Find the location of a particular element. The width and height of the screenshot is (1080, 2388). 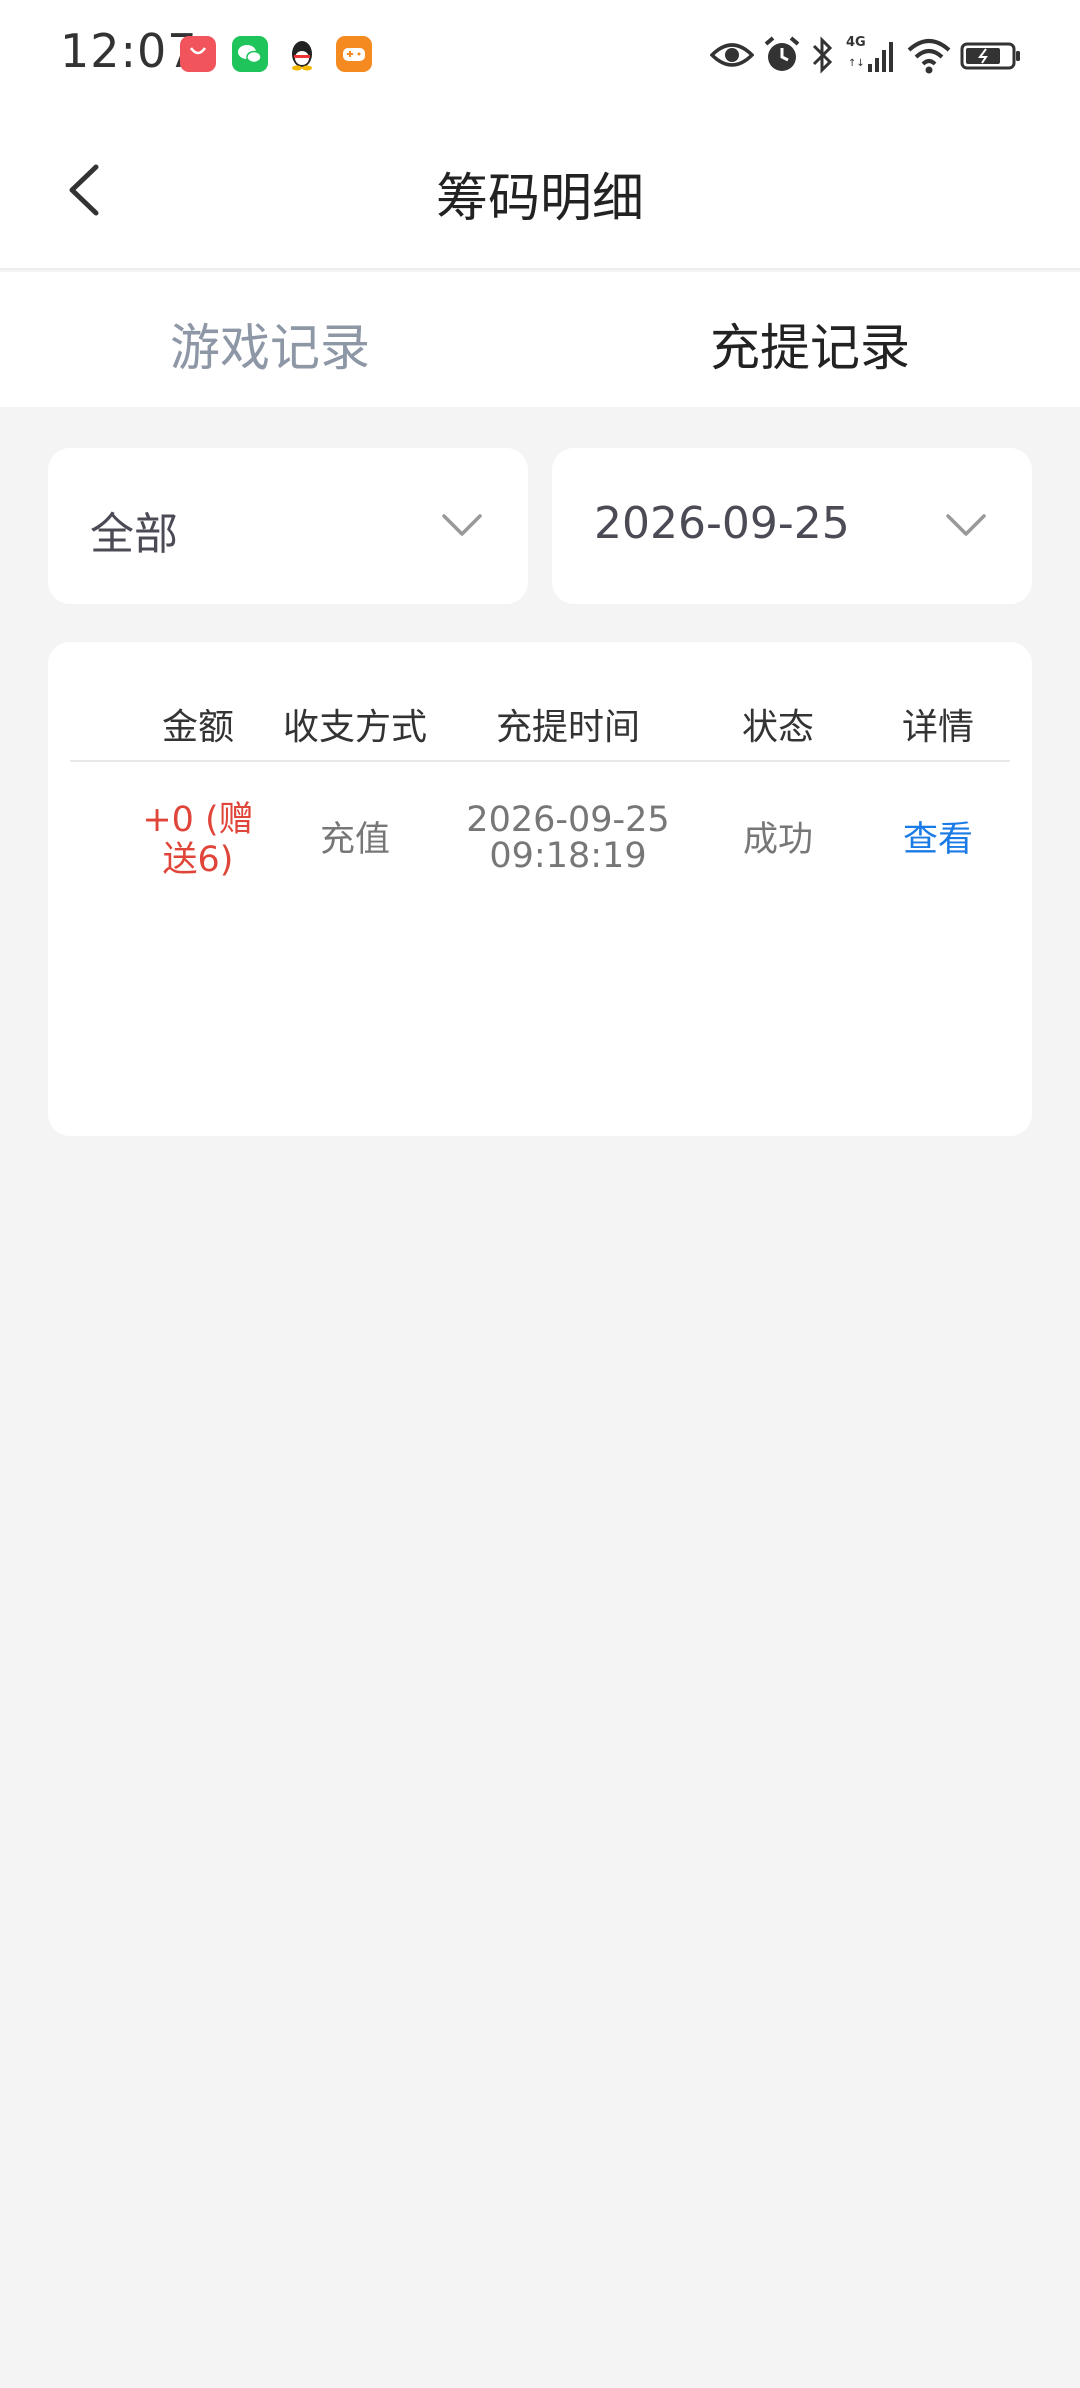

time-cell: 2026-09-25 09:18:19 is located at coordinates (568, 838).